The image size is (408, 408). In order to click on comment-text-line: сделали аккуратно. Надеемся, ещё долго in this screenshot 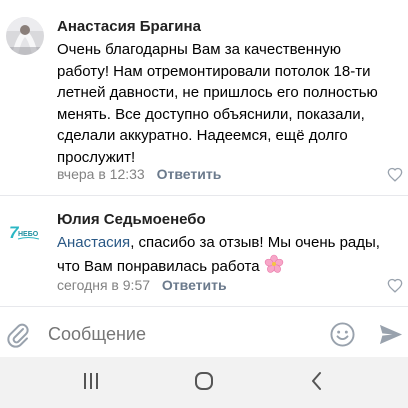, I will do `click(202, 136)`.